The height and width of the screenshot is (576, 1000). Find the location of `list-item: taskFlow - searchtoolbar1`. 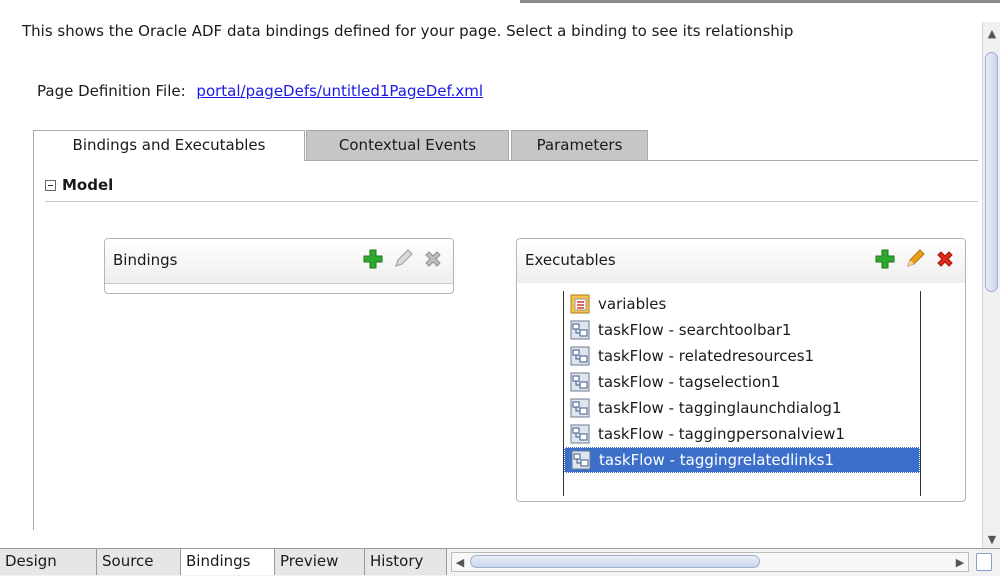

list-item: taskFlow - searchtoolbar1 is located at coordinates (742, 330).